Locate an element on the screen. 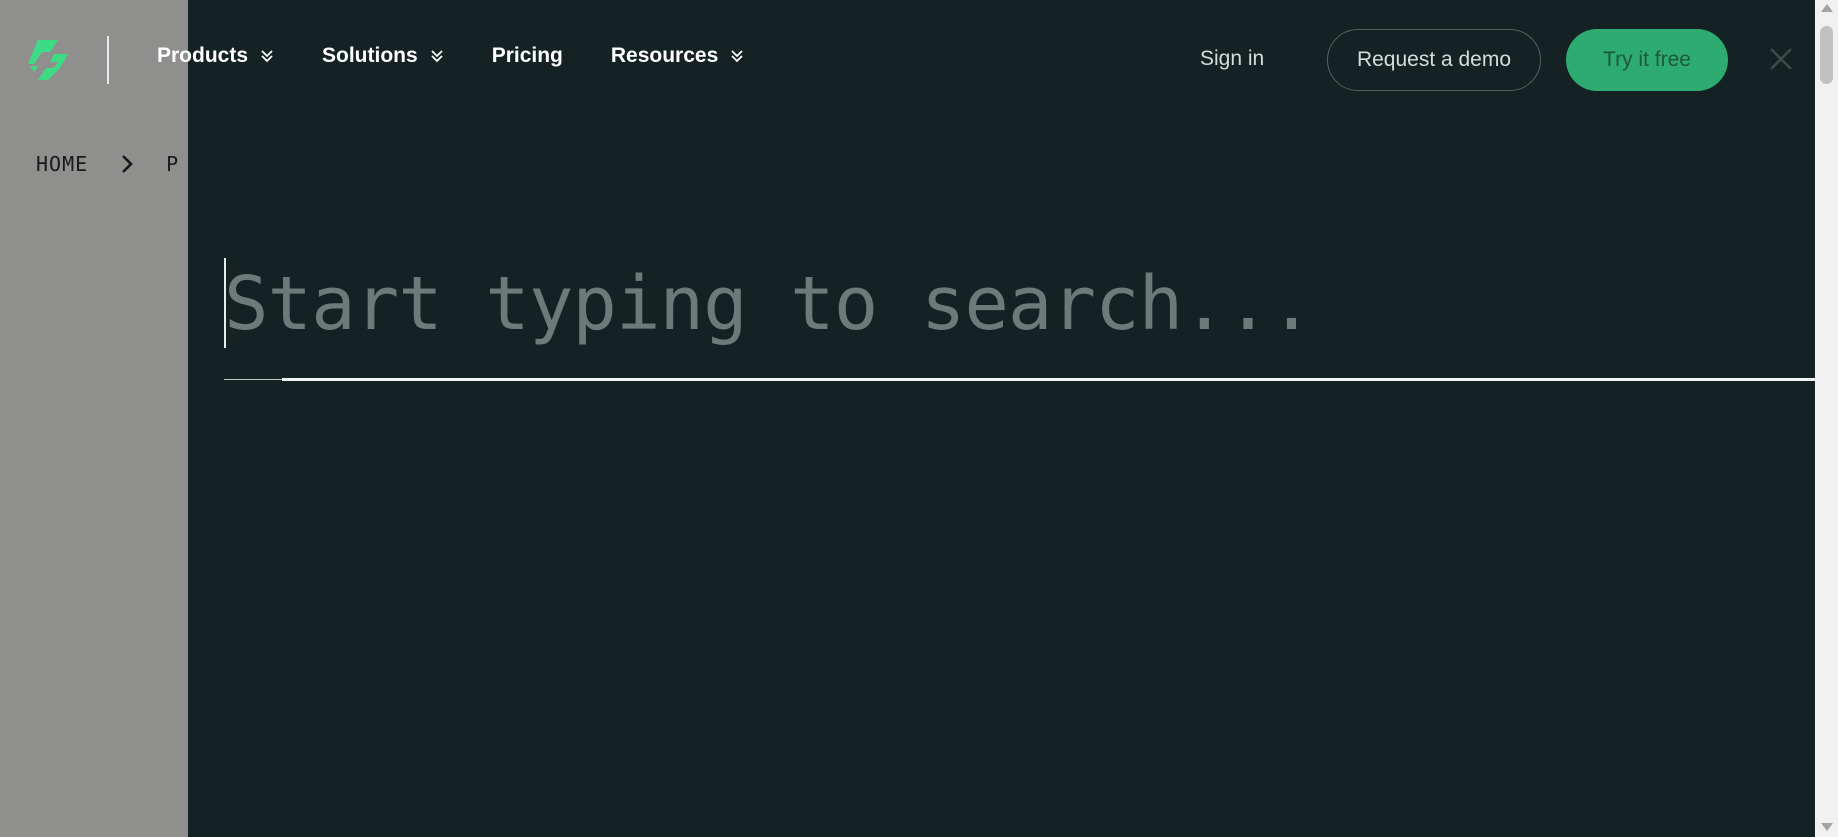 This screenshot has width=1838, height=837. nav-item-label: Products is located at coordinates (203, 55).